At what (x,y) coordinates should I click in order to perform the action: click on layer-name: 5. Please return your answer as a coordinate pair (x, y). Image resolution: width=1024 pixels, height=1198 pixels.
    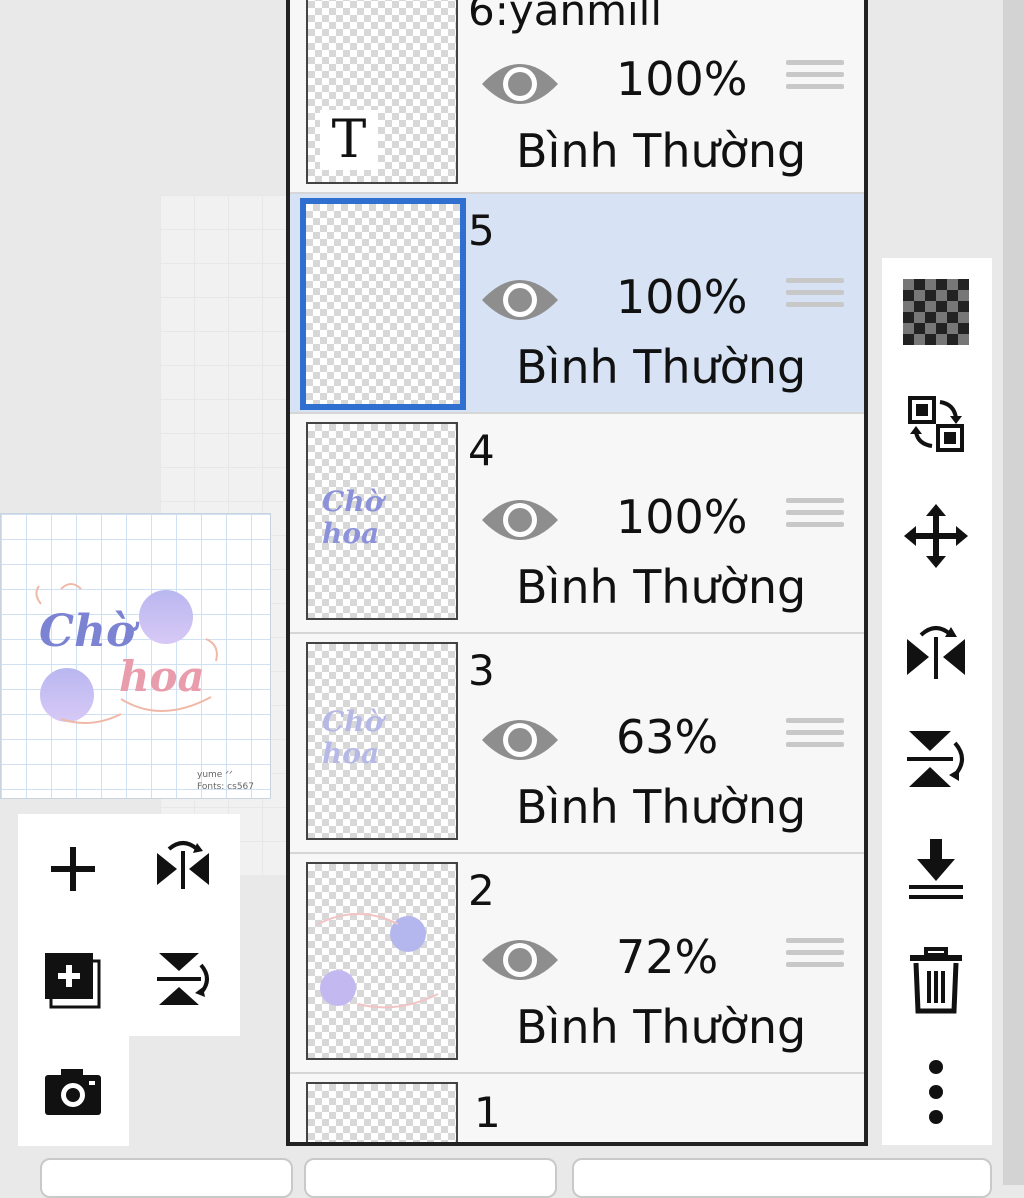
    Looking at the image, I should click on (481, 230).